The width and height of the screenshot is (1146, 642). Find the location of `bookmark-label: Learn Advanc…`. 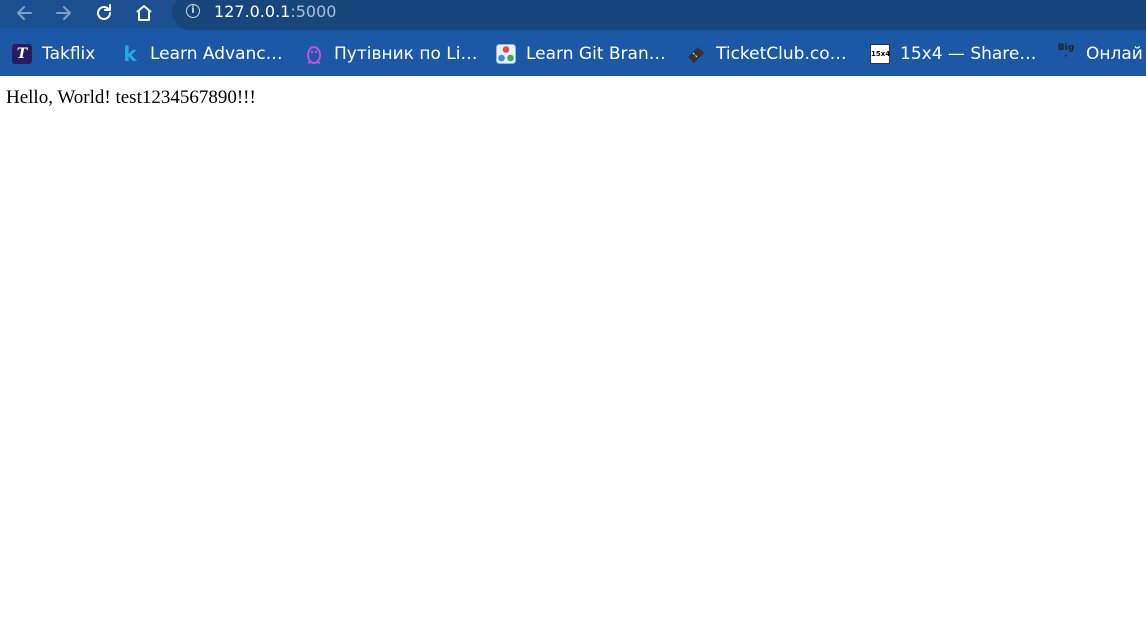

bookmark-label: Learn Advanc… is located at coordinates (216, 54).